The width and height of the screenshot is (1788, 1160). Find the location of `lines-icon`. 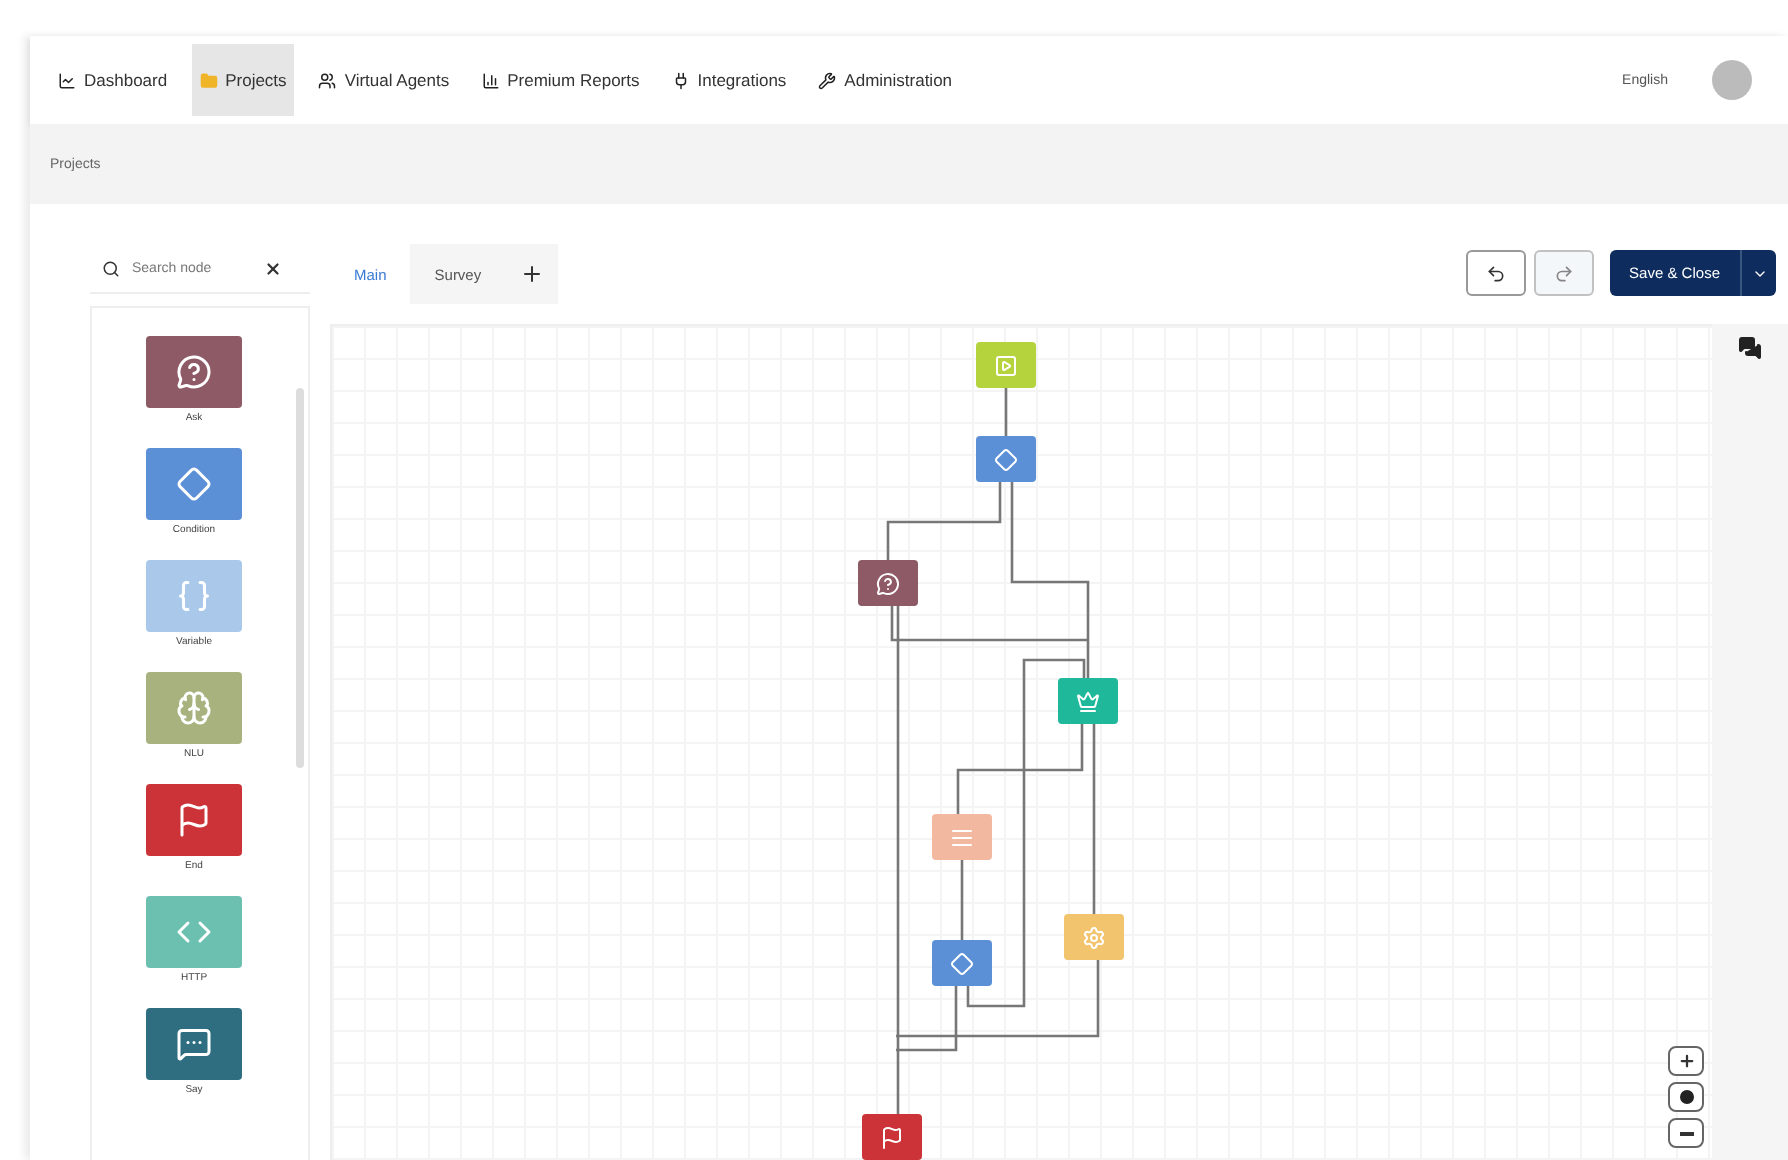

lines-icon is located at coordinates (962, 837).